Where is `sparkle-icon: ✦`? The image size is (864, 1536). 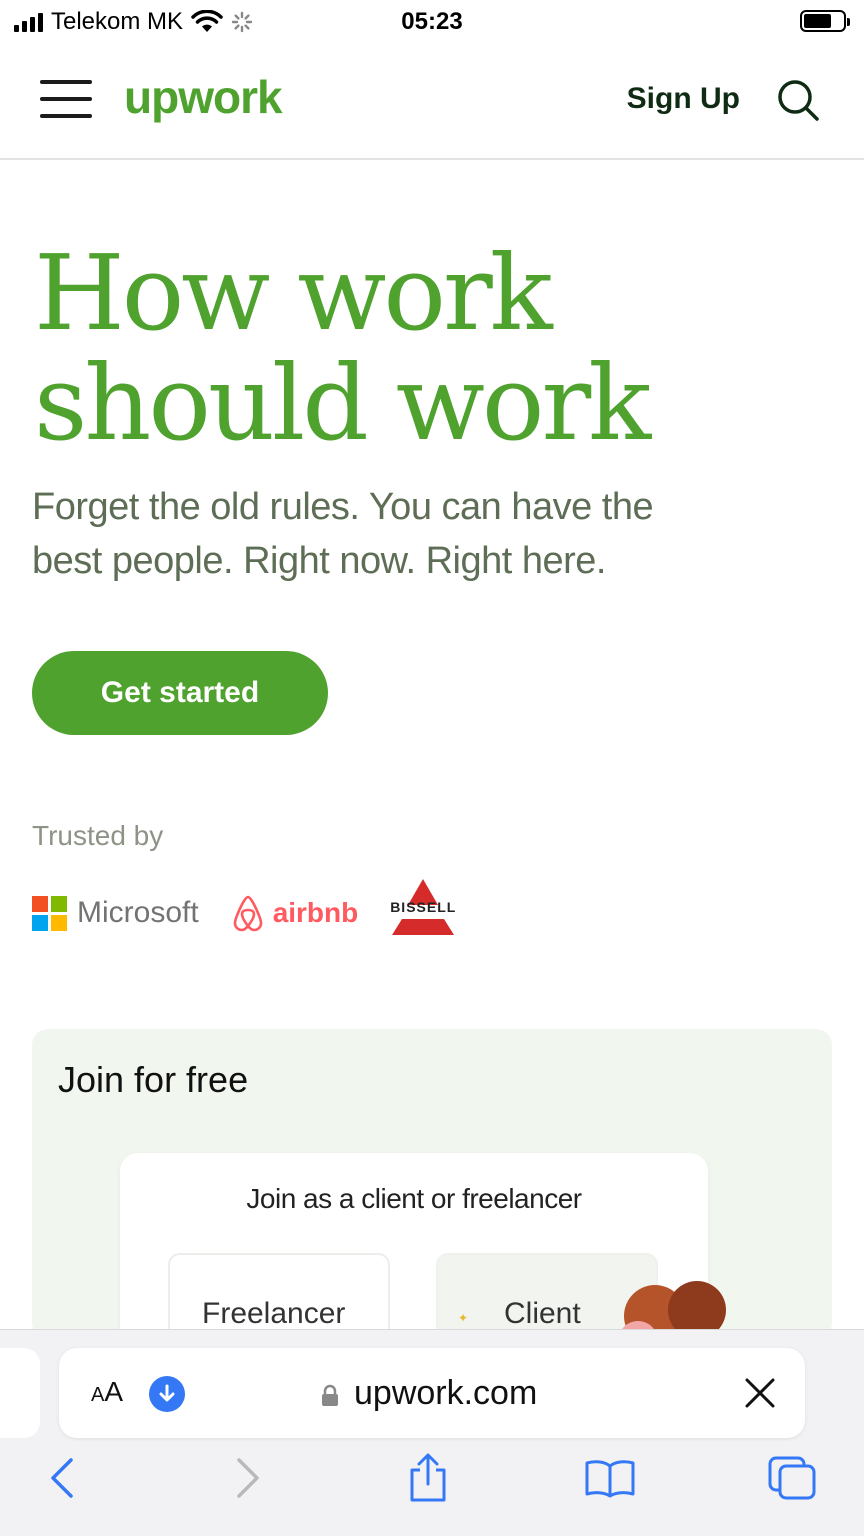
sparkle-icon: ✦ is located at coordinates (463, 1318).